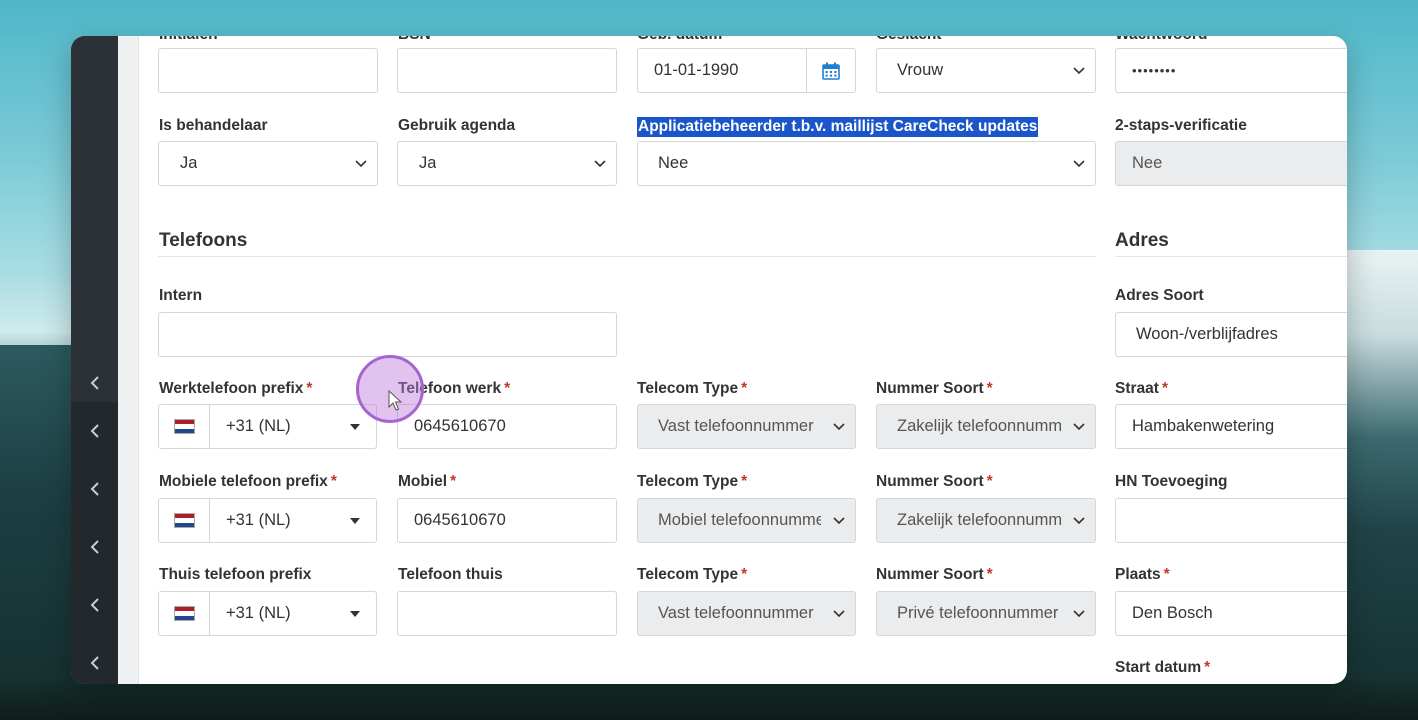 Image resolution: width=1418 pixels, height=720 pixels. I want to click on mouse-pointer-icon, so click(395, 400).